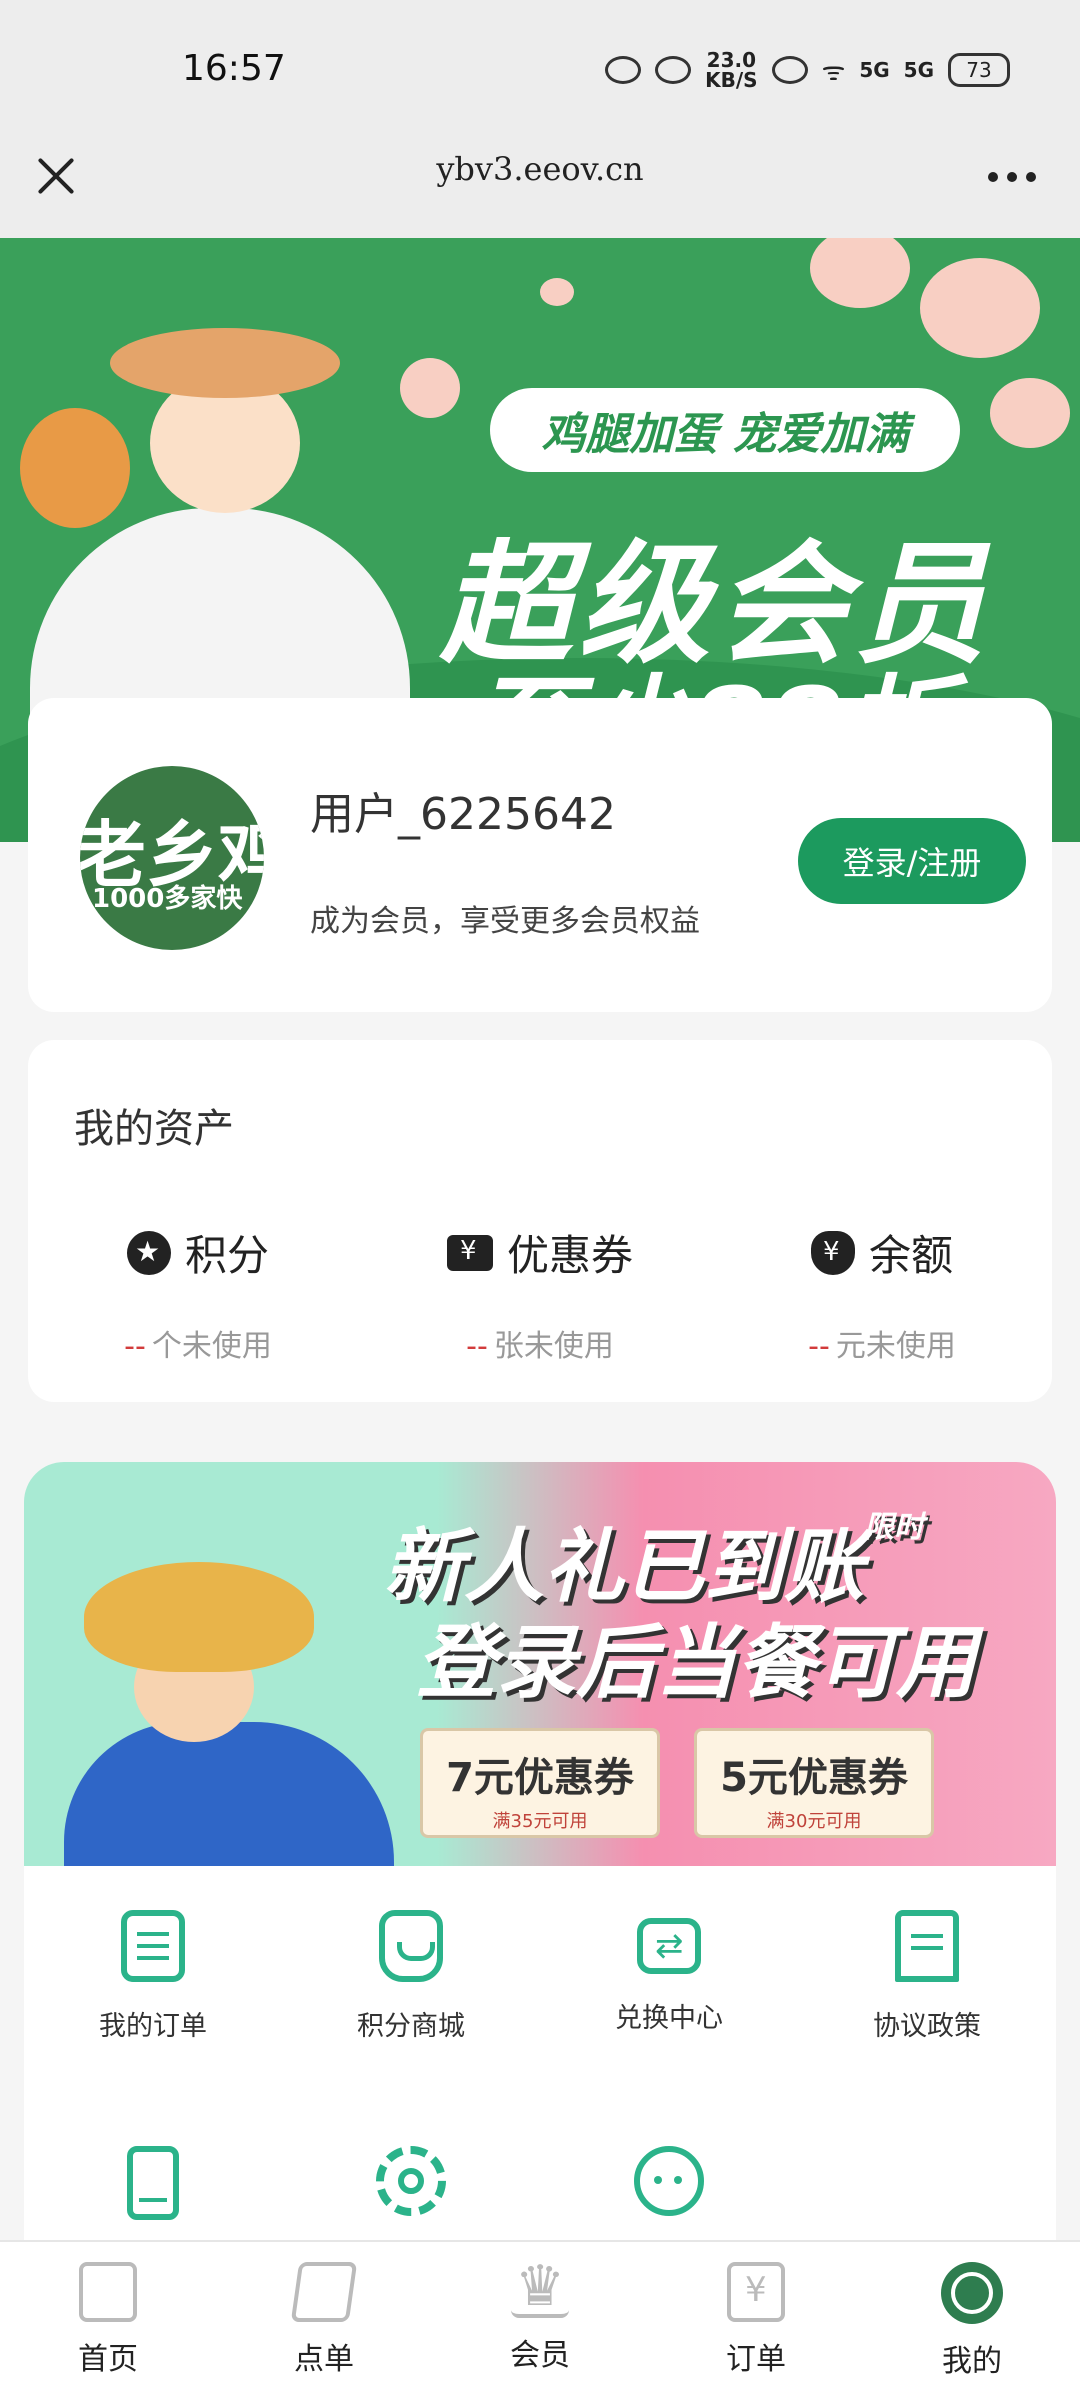 This screenshot has width=1080, height=2400. Describe the element at coordinates (540, 1221) in the screenshot. I see `assets-card: 我的资产 积分 --个未使用 优惠券 --张未使用 余额 --元未使用` at that location.